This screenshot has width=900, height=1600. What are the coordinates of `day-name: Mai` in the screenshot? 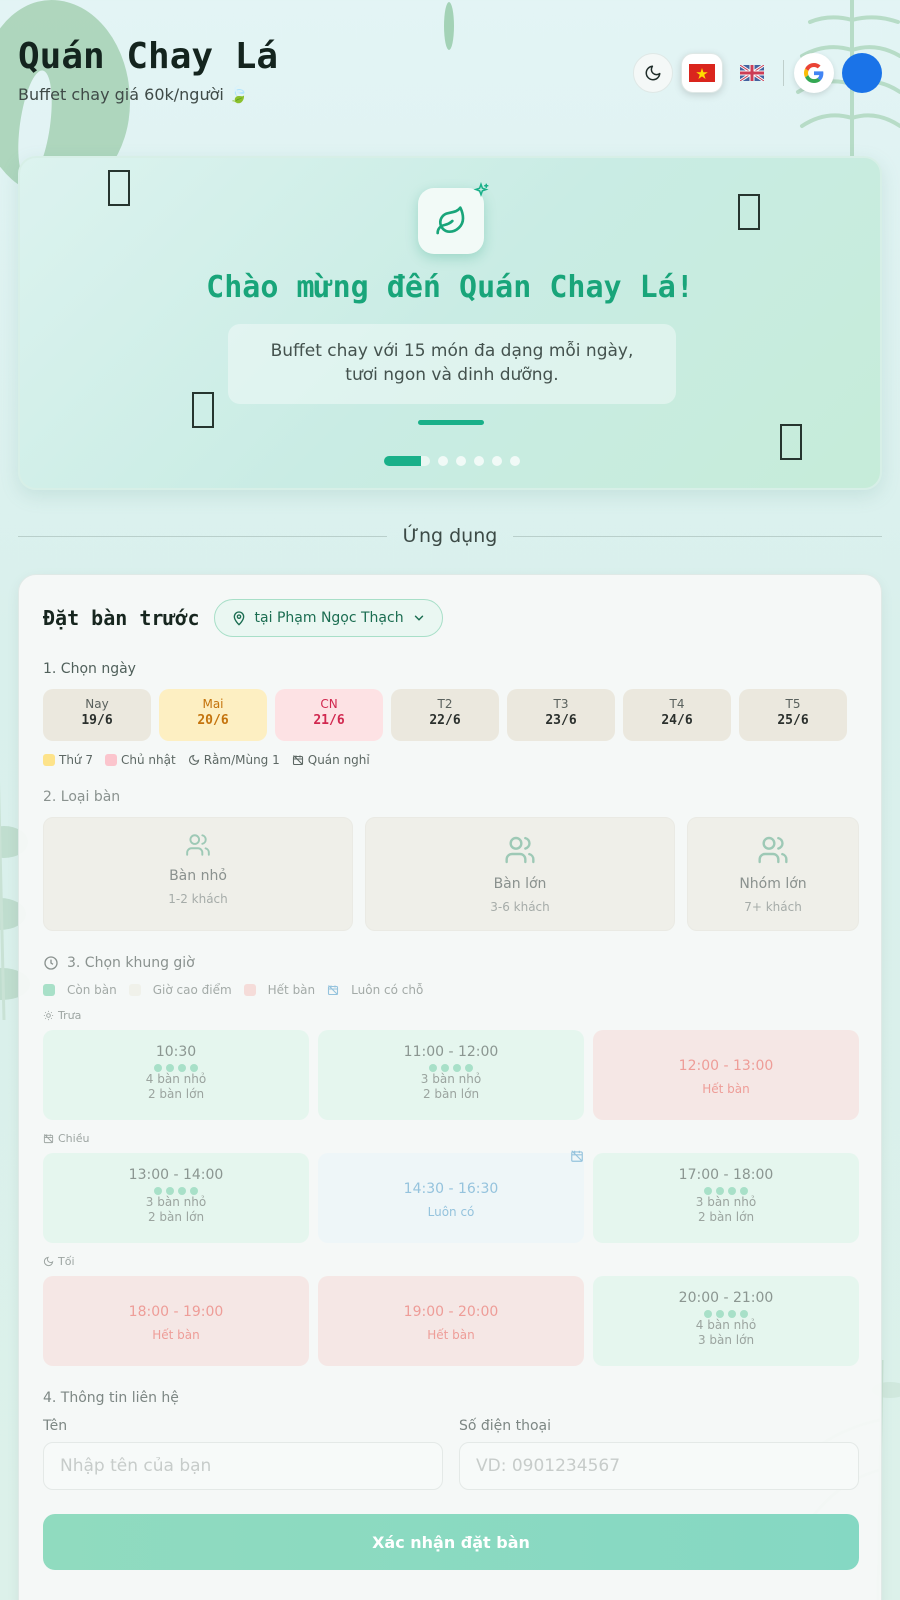 It's located at (213, 704).